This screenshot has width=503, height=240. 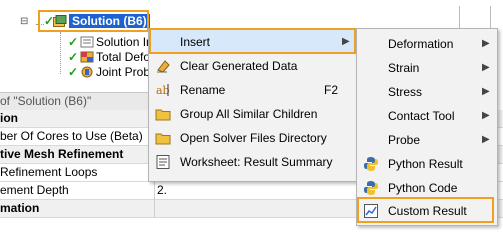 I want to click on menu-item-clear-generated-data: Clear Generated Data, so click(x=252, y=66).